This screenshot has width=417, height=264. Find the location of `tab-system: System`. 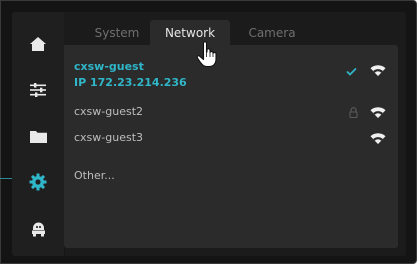

tab-system: System is located at coordinates (117, 32).